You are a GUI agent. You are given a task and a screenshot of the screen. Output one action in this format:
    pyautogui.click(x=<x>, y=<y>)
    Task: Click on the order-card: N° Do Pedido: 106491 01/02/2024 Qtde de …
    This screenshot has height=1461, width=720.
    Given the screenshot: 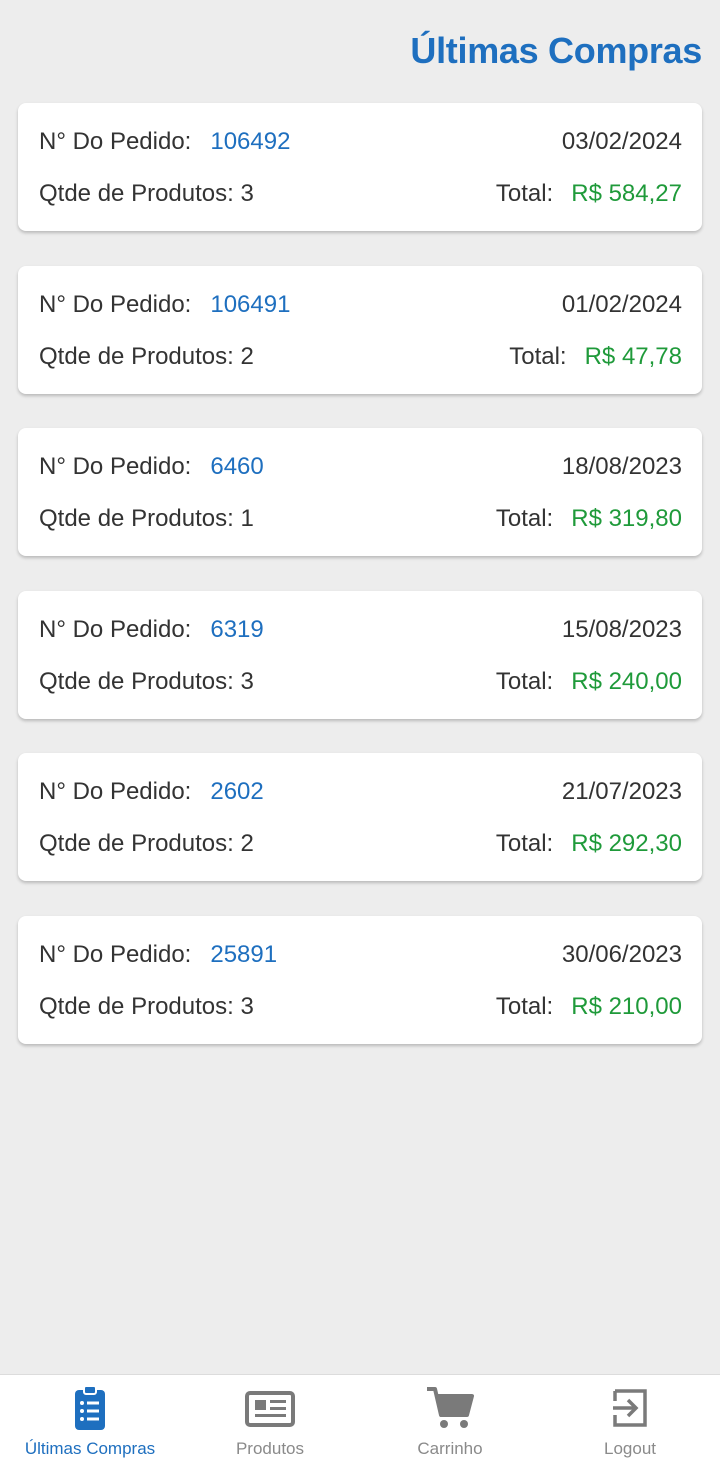 What is the action you would take?
    pyautogui.click(x=360, y=329)
    